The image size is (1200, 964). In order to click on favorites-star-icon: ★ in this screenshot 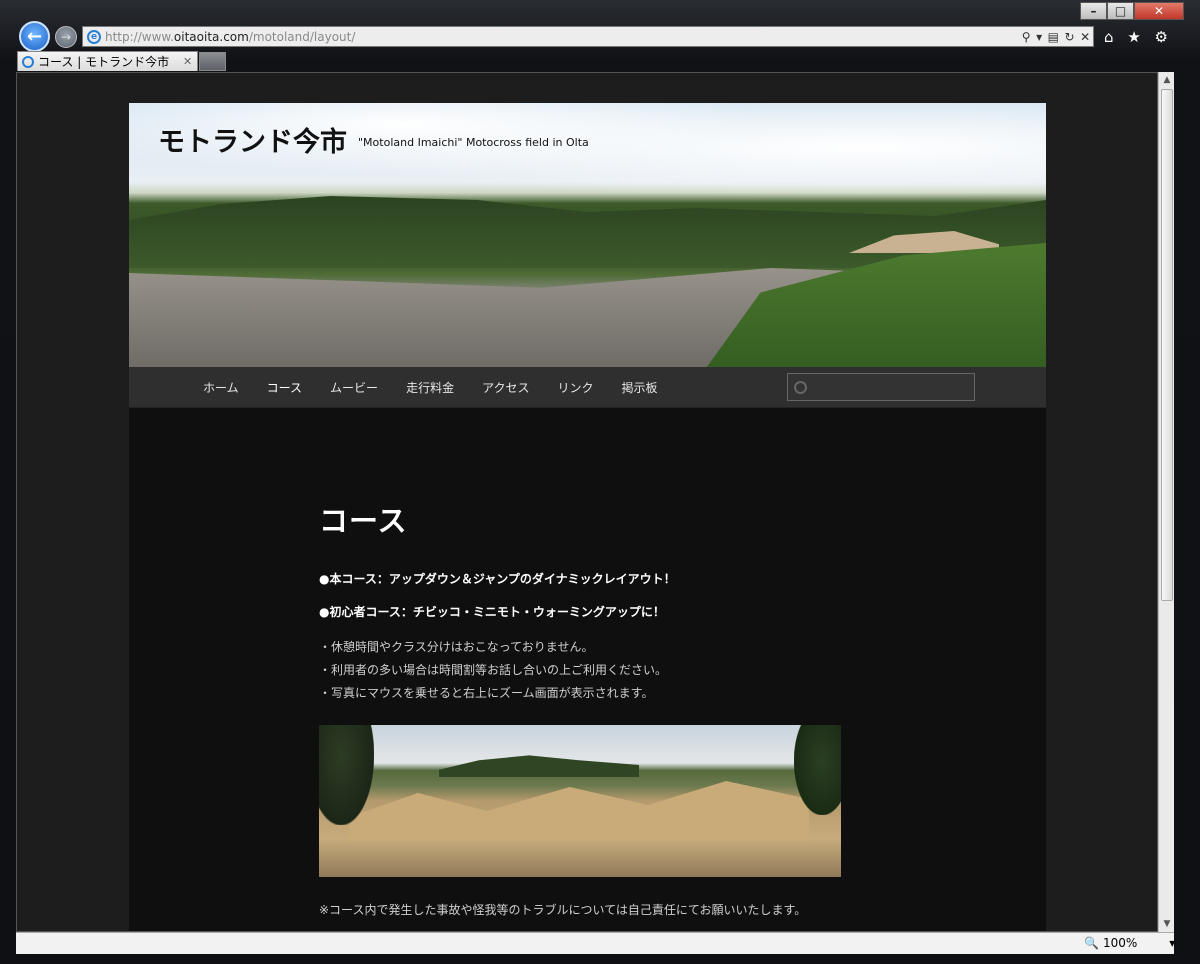, I will do `click(1133, 37)`.